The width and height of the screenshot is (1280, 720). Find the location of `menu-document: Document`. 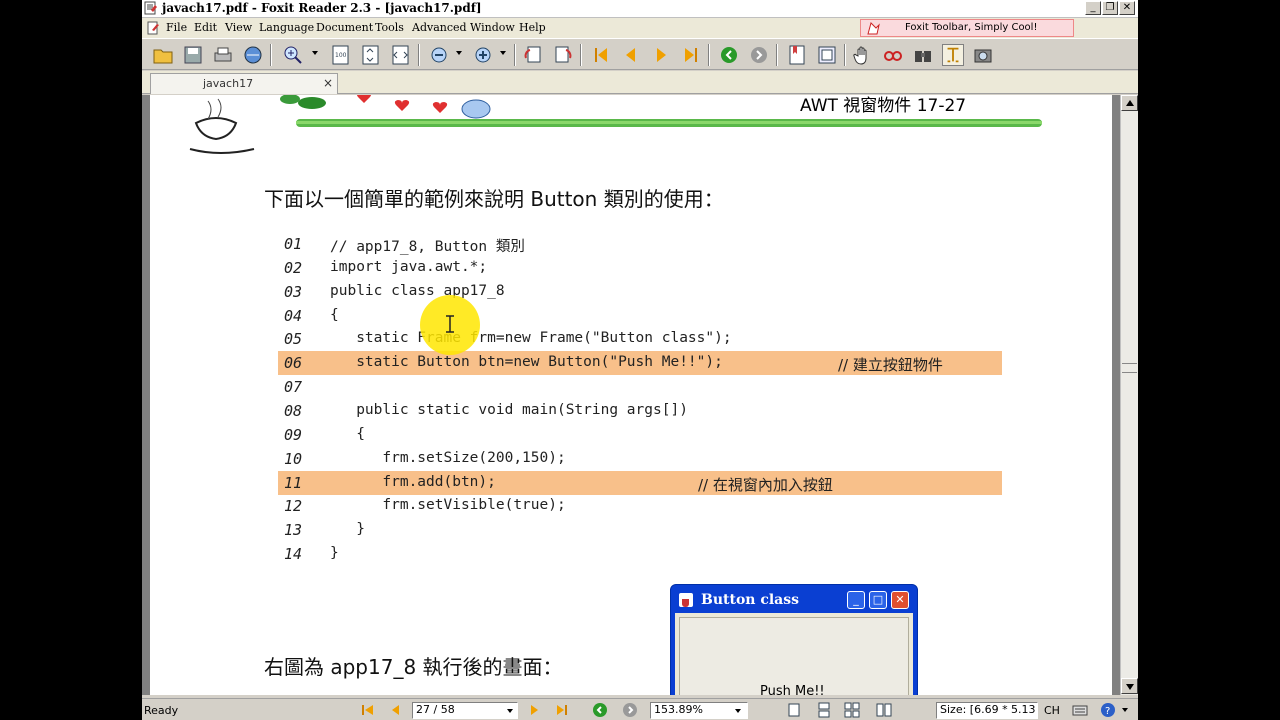

menu-document: Document is located at coordinates (344, 27).